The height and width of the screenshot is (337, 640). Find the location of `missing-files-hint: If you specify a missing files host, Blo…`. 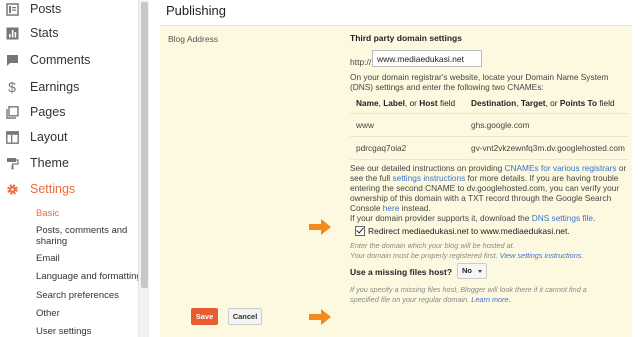

missing-files-hint: If you specify a missing files host, Blo… is located at coordinates (468, 289).